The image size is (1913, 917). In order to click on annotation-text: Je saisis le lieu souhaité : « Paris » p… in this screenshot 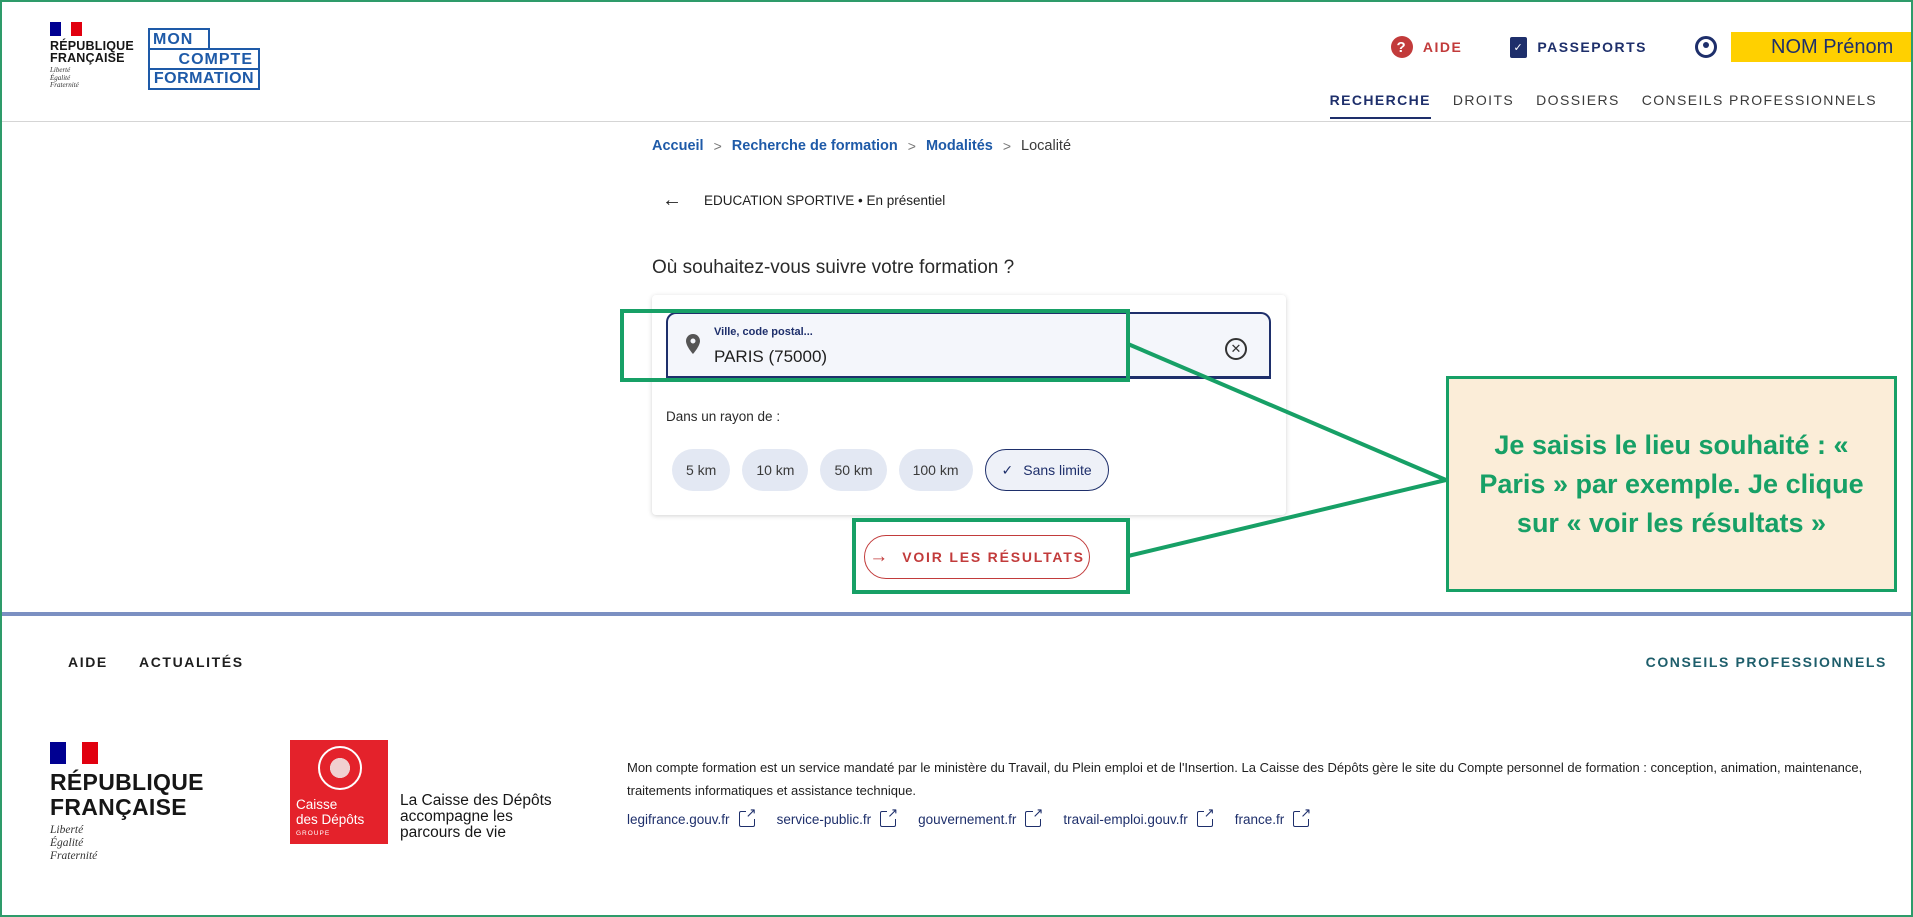, I will do `click(1671, 483)`.